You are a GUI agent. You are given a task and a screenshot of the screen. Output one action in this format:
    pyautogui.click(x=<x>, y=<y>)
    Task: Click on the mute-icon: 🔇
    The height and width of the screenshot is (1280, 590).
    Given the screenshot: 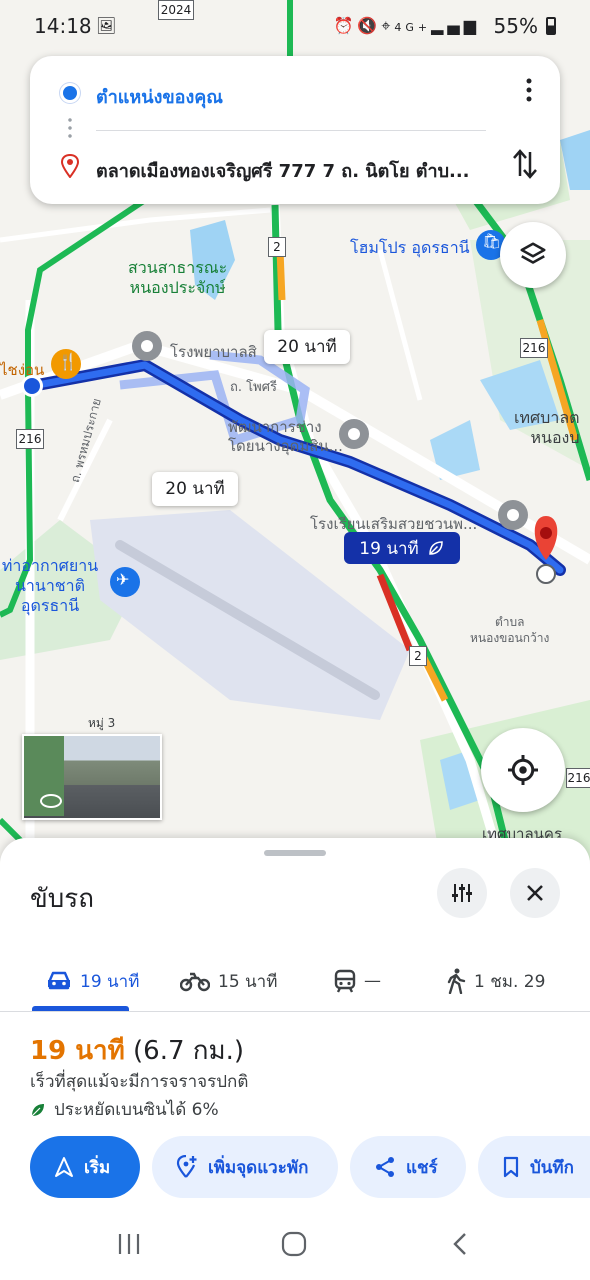 What is the action you would take?
    pyautogui.click(x=369, y=25)
    